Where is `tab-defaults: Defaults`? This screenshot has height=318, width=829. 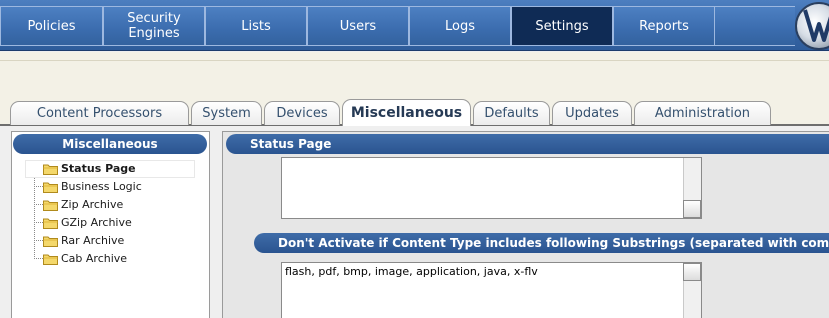 tab-defaults: Defaults is located at coordinates (511, 113).